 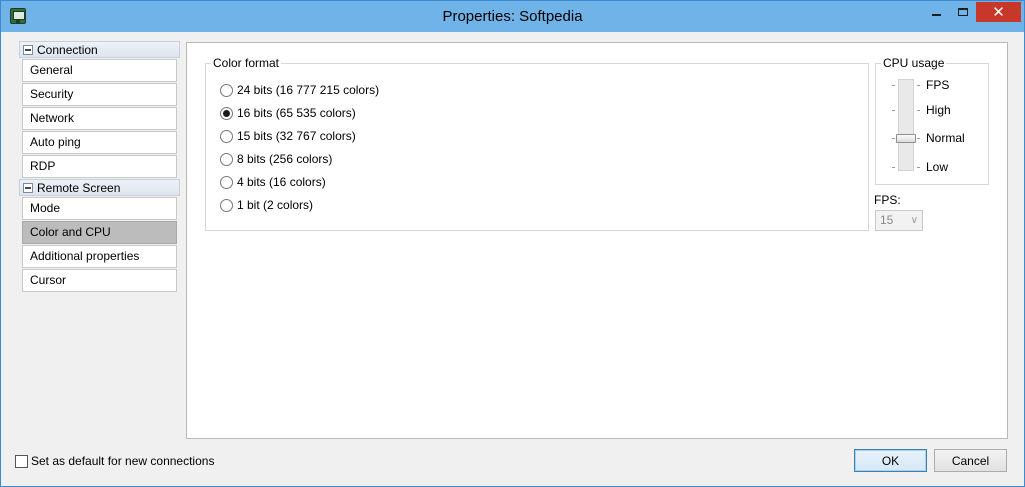 What do you see at coordinates (79, 187) in the screenshot?
I see `group-label: Remote Screen` at bounding box center [79, 187].